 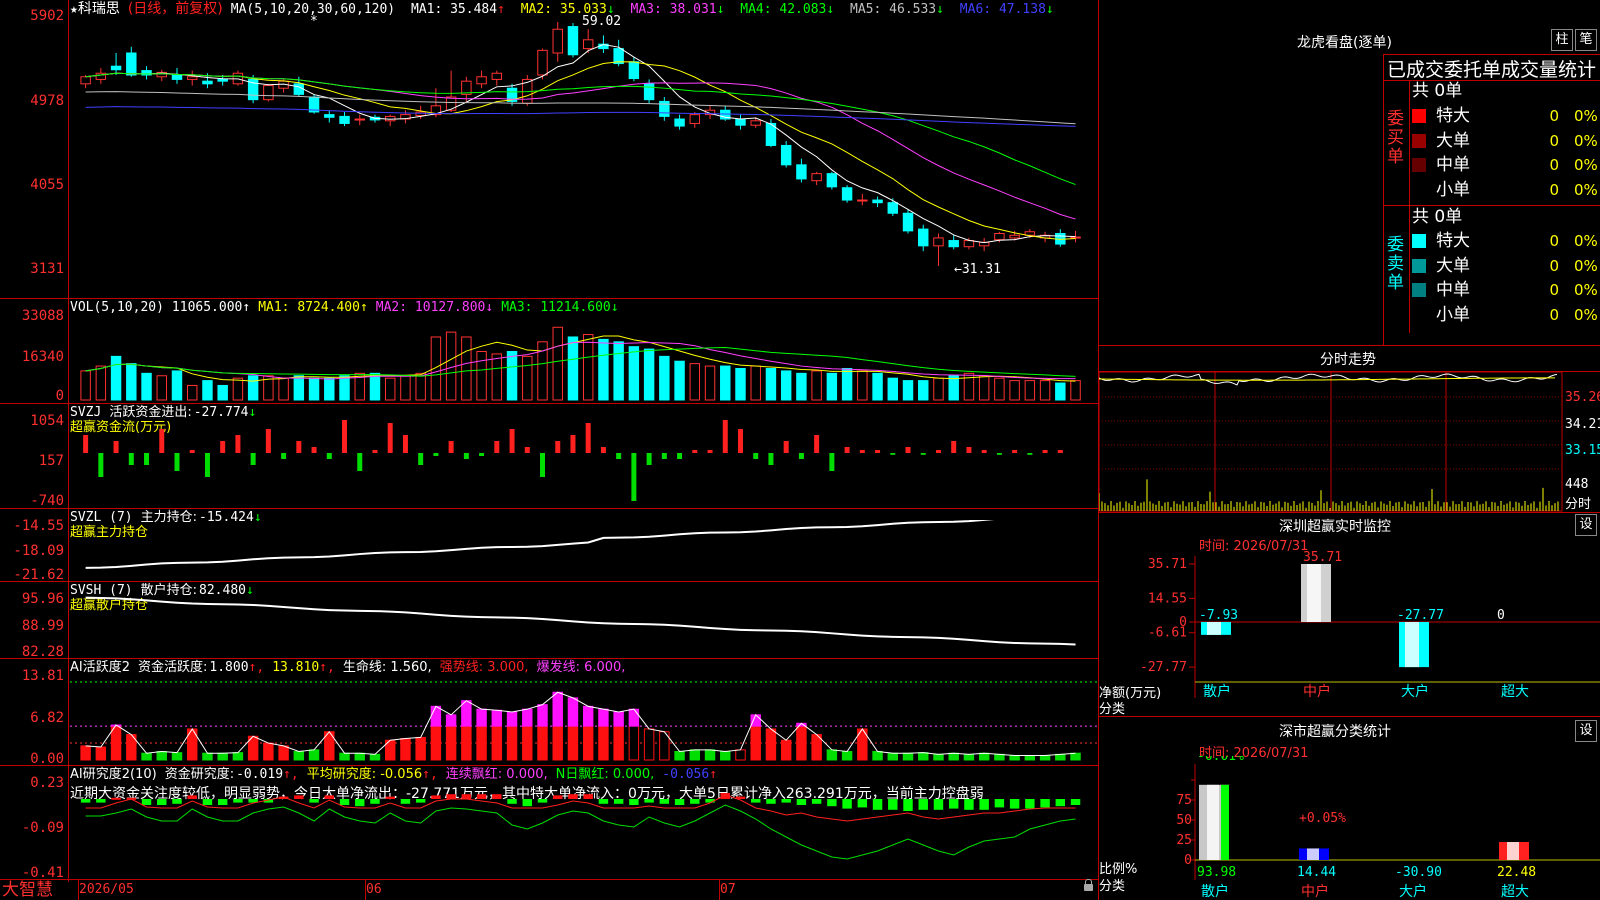 What do you see at coordinates (560, 307) in the screenshot?
I see `vol-ma3: MA3: 11214.600↓` at bounding box center [560, 307].